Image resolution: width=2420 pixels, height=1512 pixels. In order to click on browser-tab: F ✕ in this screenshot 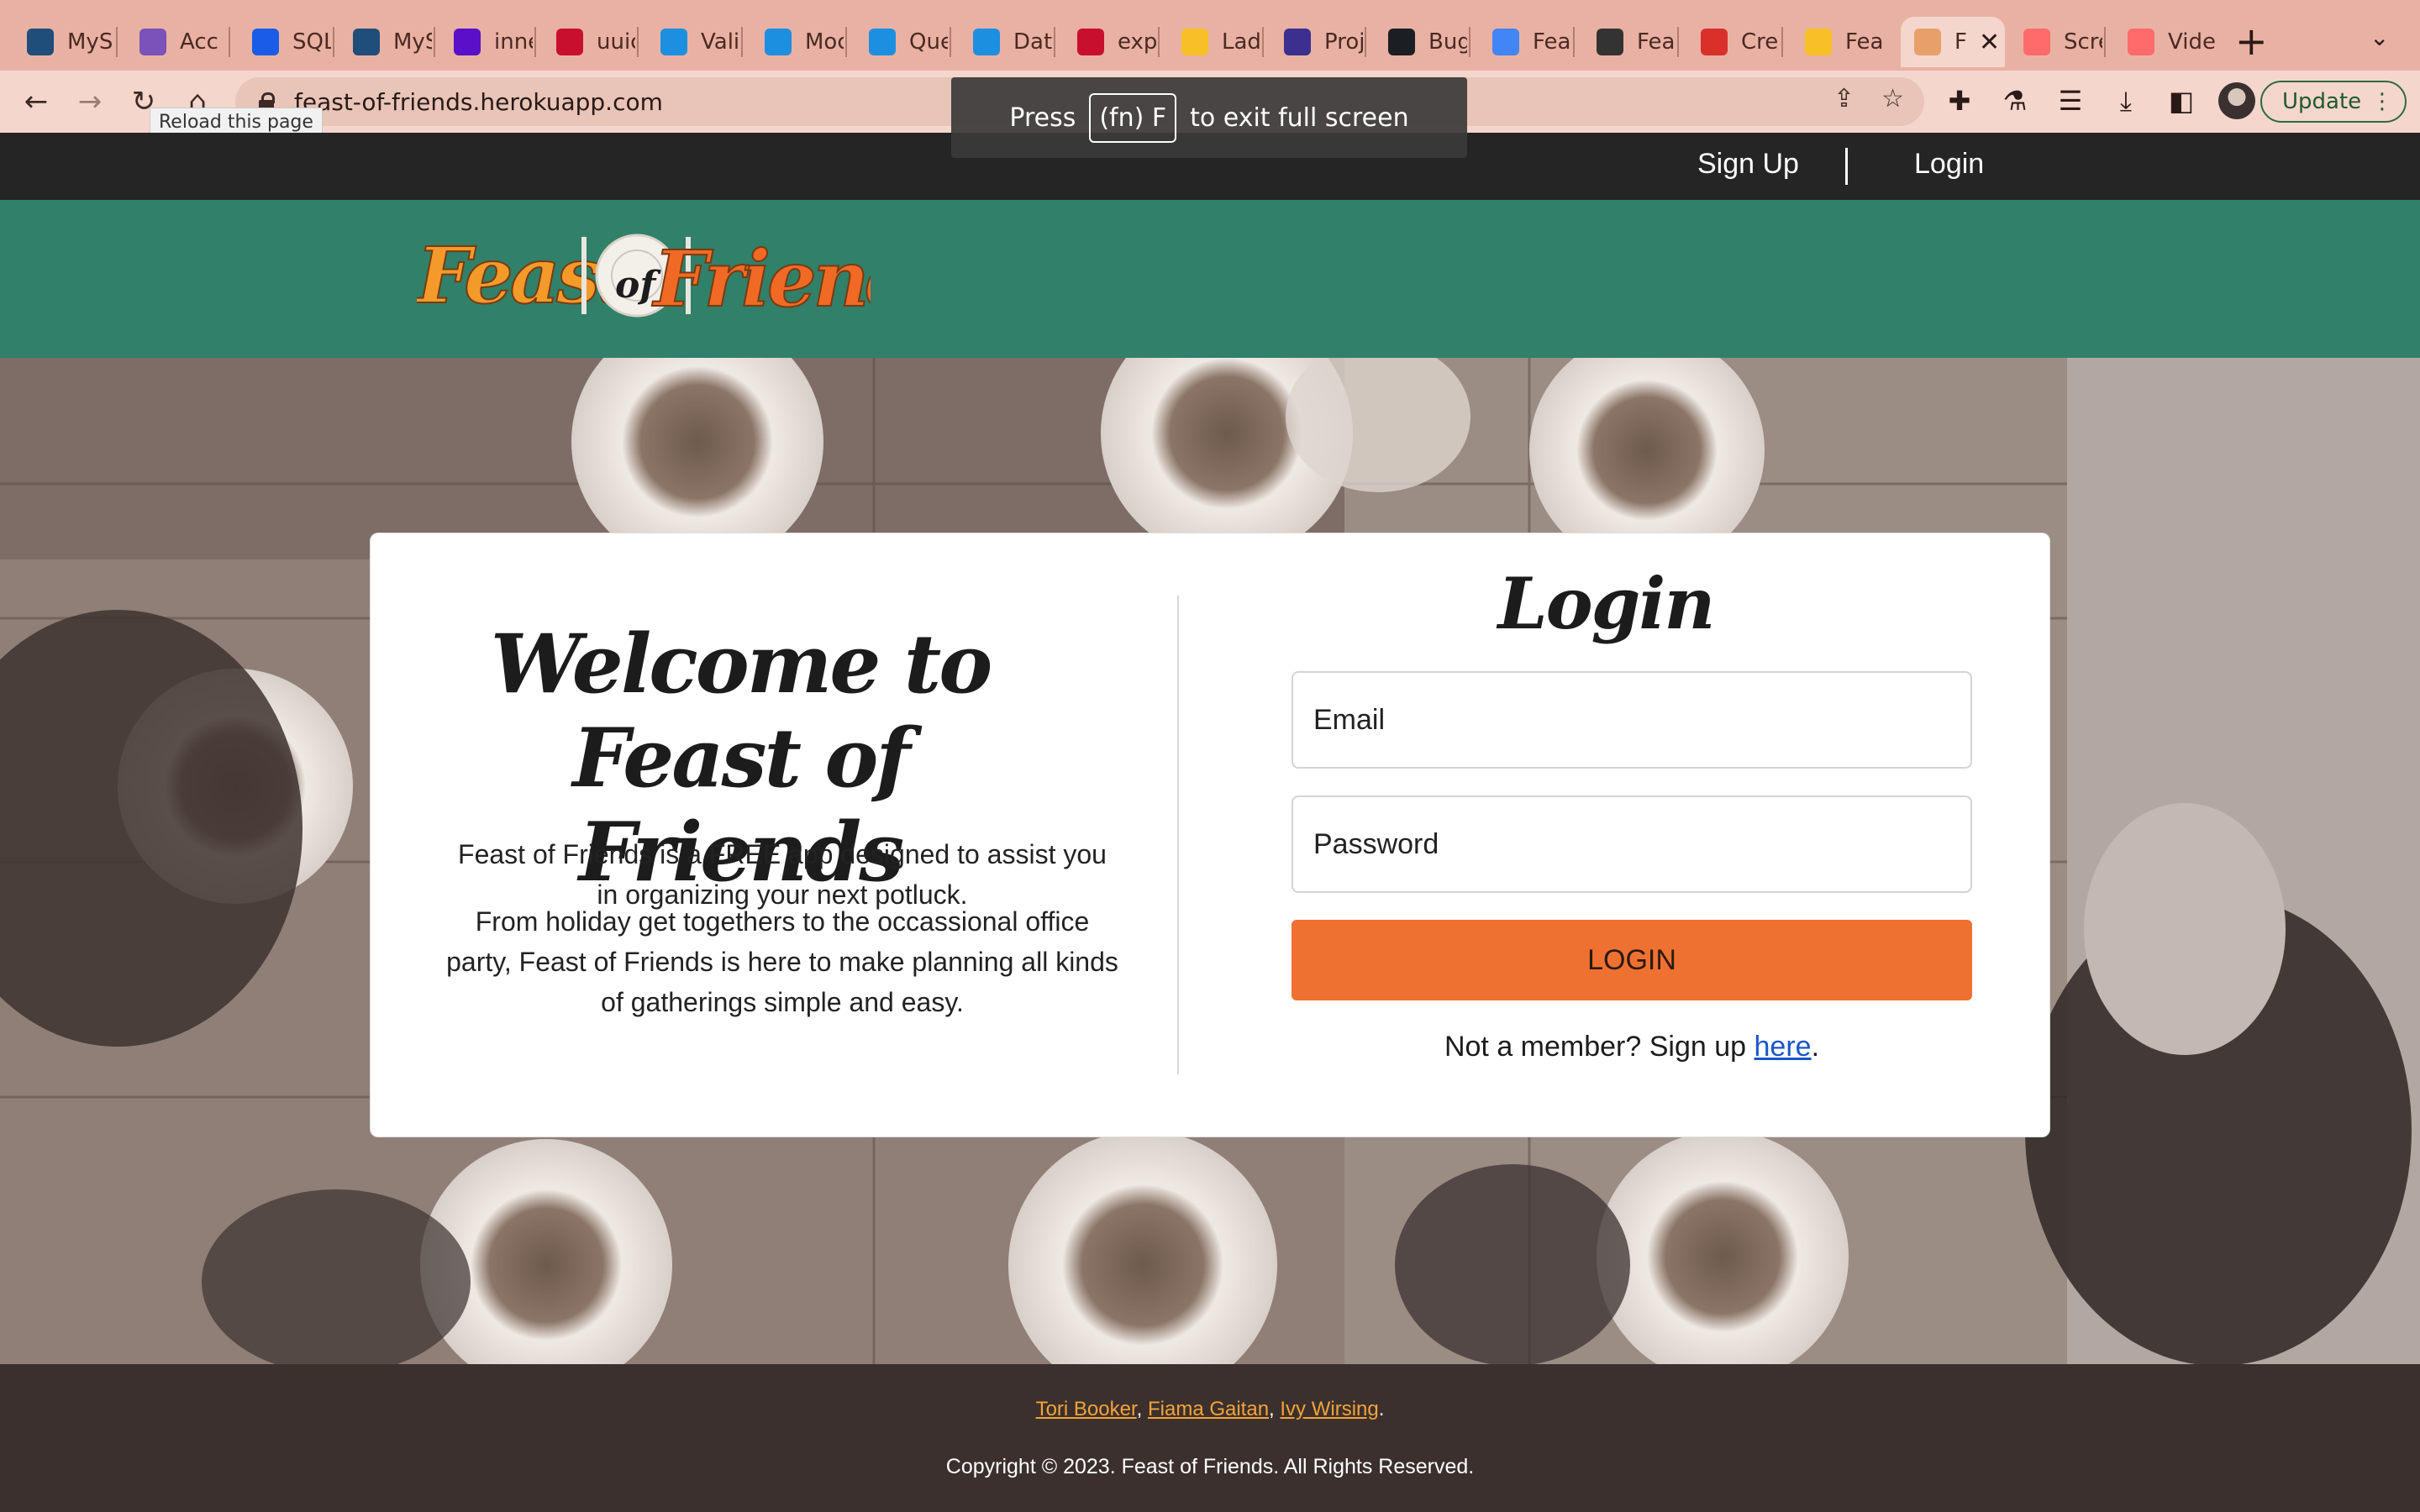, I will do `click(1953, 42)`.